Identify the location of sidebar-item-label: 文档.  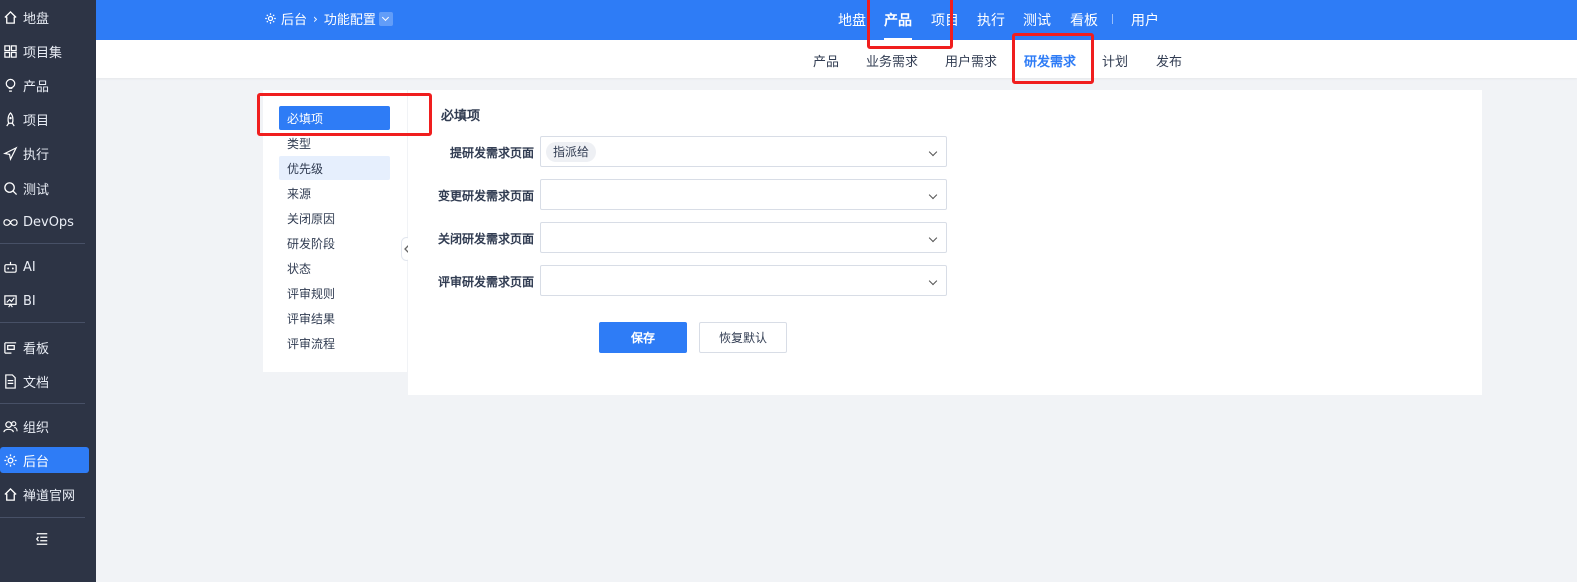
(36, 383).